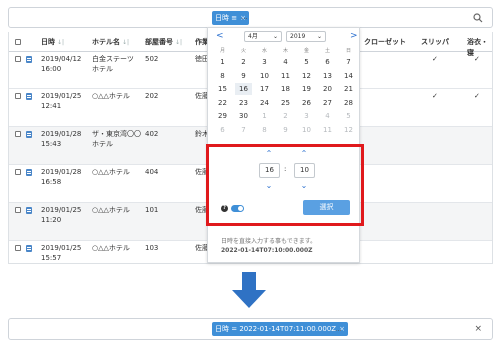 This screenshot has height=346, width=501. What do you see at coordinates (348, 51) in the screenshot?
I see `weekday-label: 日` at bounding box center [348, 51].